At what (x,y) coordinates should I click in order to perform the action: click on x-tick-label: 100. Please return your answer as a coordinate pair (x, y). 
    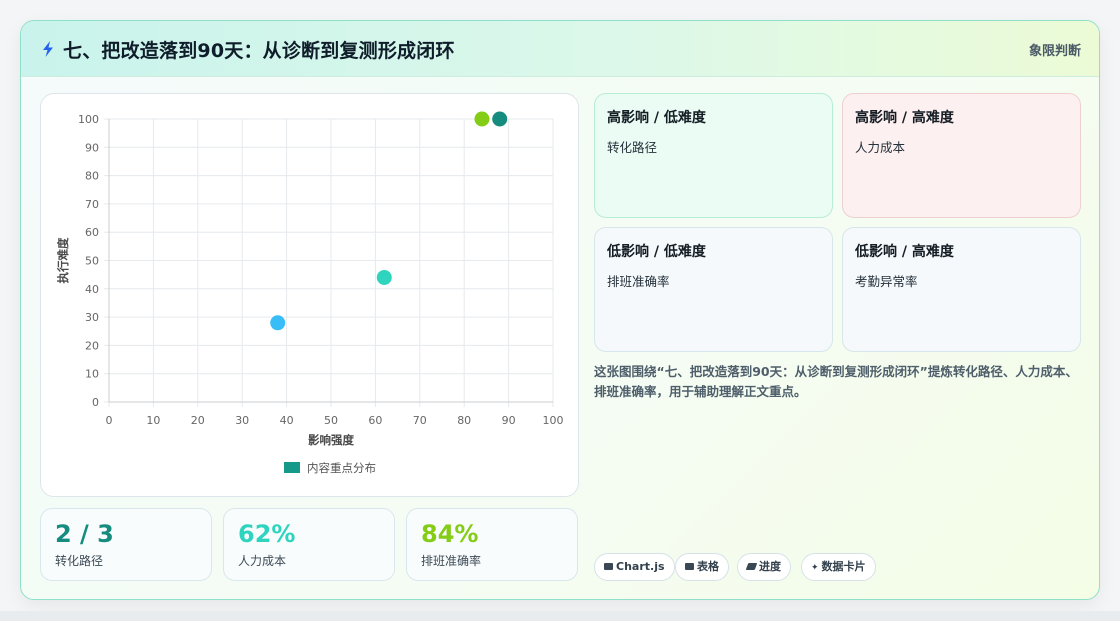
    Looking at the image, I should click on (553, 420).